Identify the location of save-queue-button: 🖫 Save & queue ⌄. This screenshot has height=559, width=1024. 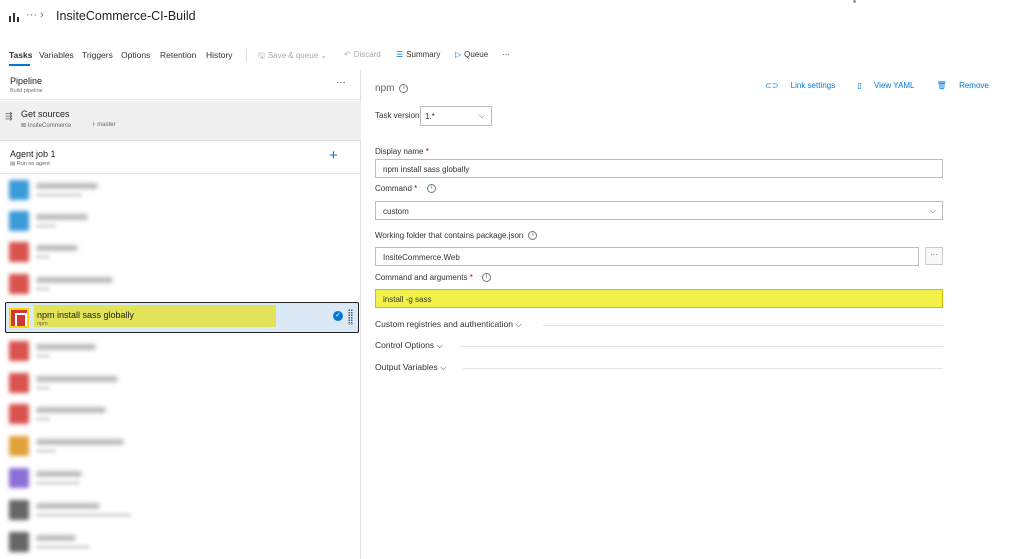
(292, 57).